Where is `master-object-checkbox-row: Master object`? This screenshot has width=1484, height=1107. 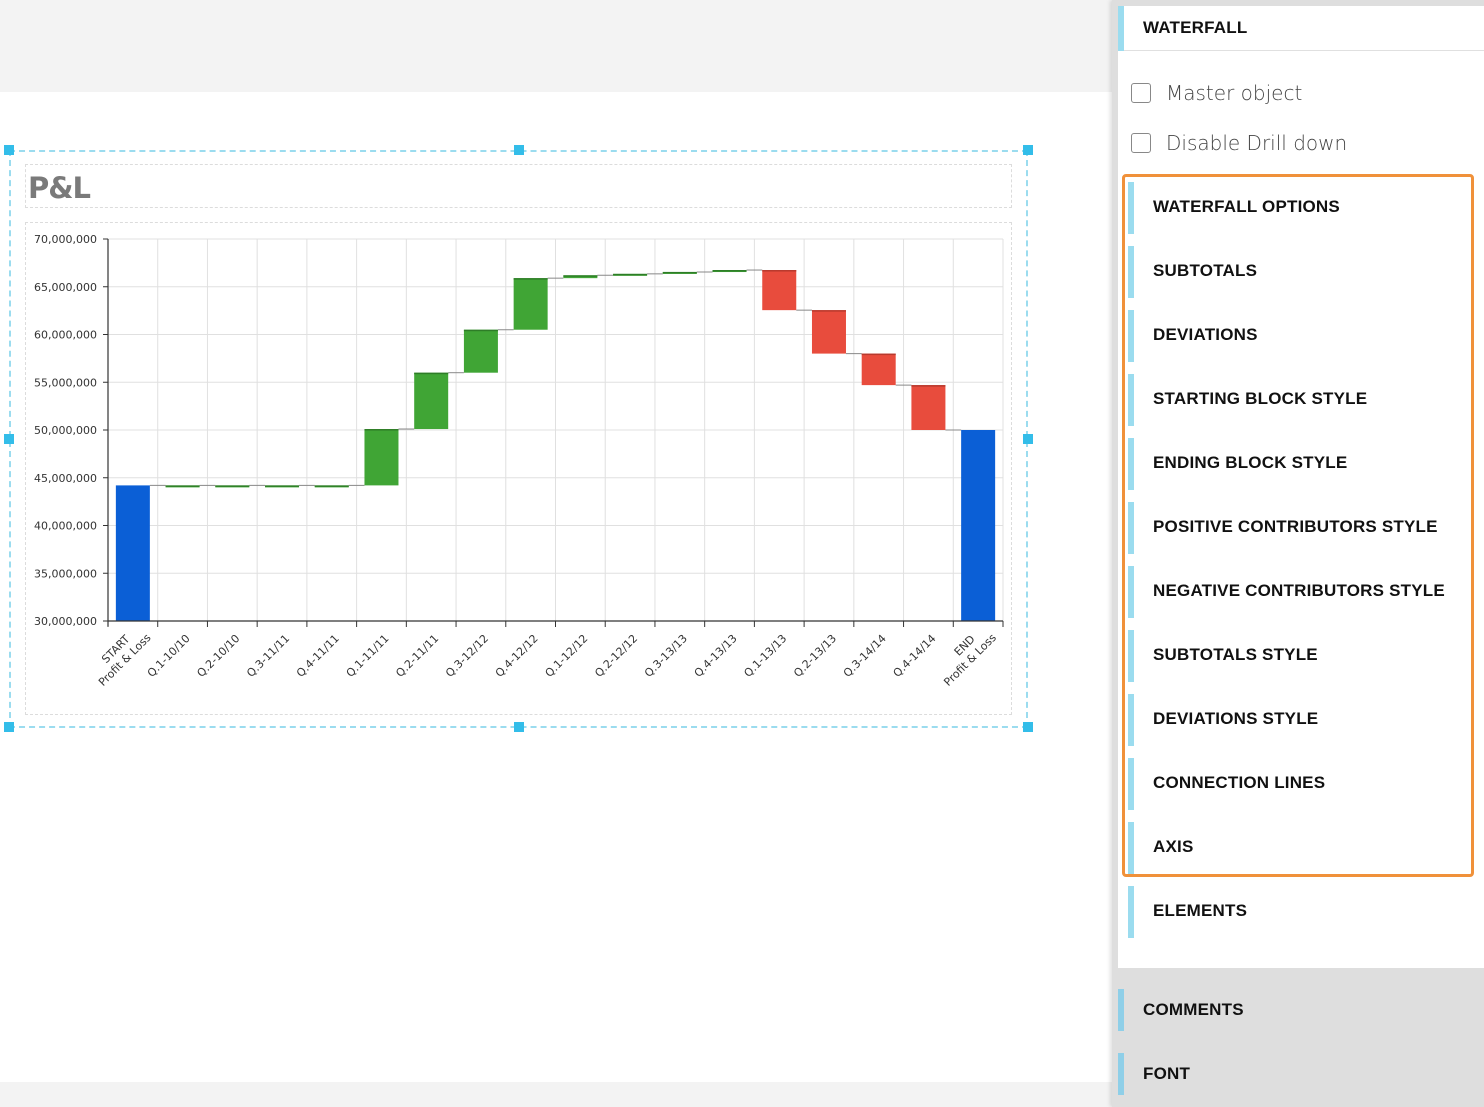
master-object-checkbox-row: Master object is located at coordinates (1216, 93).